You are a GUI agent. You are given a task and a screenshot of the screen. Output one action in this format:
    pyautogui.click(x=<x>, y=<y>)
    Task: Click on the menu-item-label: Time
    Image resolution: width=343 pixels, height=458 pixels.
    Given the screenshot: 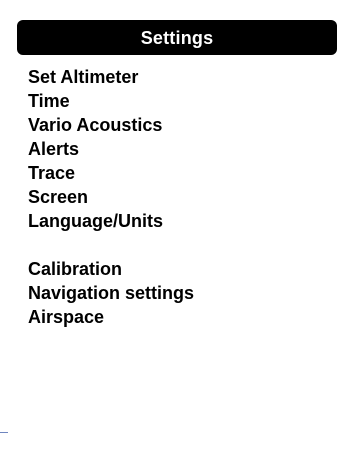 What is the action you would take?
    pyautogui.click(x=49, y=101)
    